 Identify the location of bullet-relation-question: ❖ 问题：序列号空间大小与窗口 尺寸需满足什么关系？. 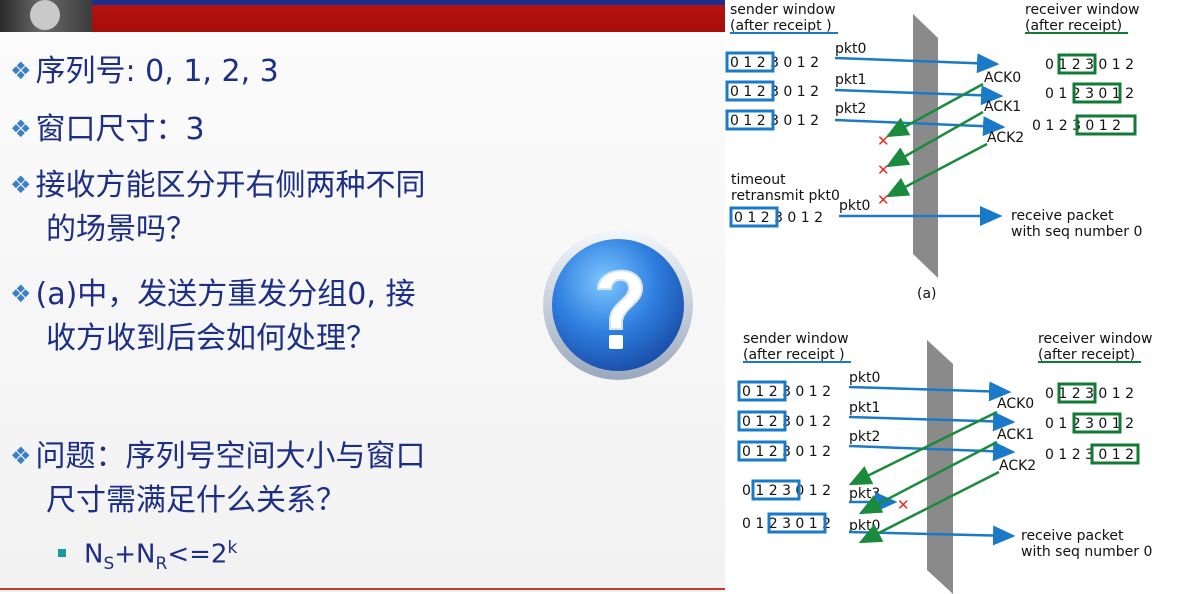
(218, 478).